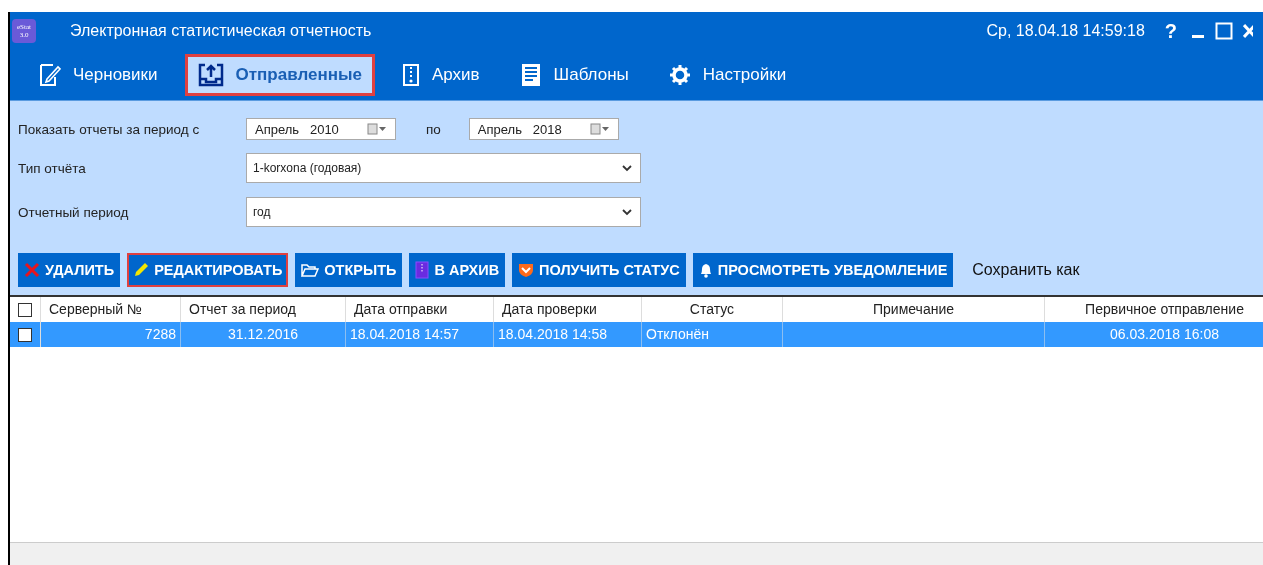  What do you see at coordinates (111, 334) in the screenshot?
I see `table-cell: 7288` at bounding box center [111, 334].